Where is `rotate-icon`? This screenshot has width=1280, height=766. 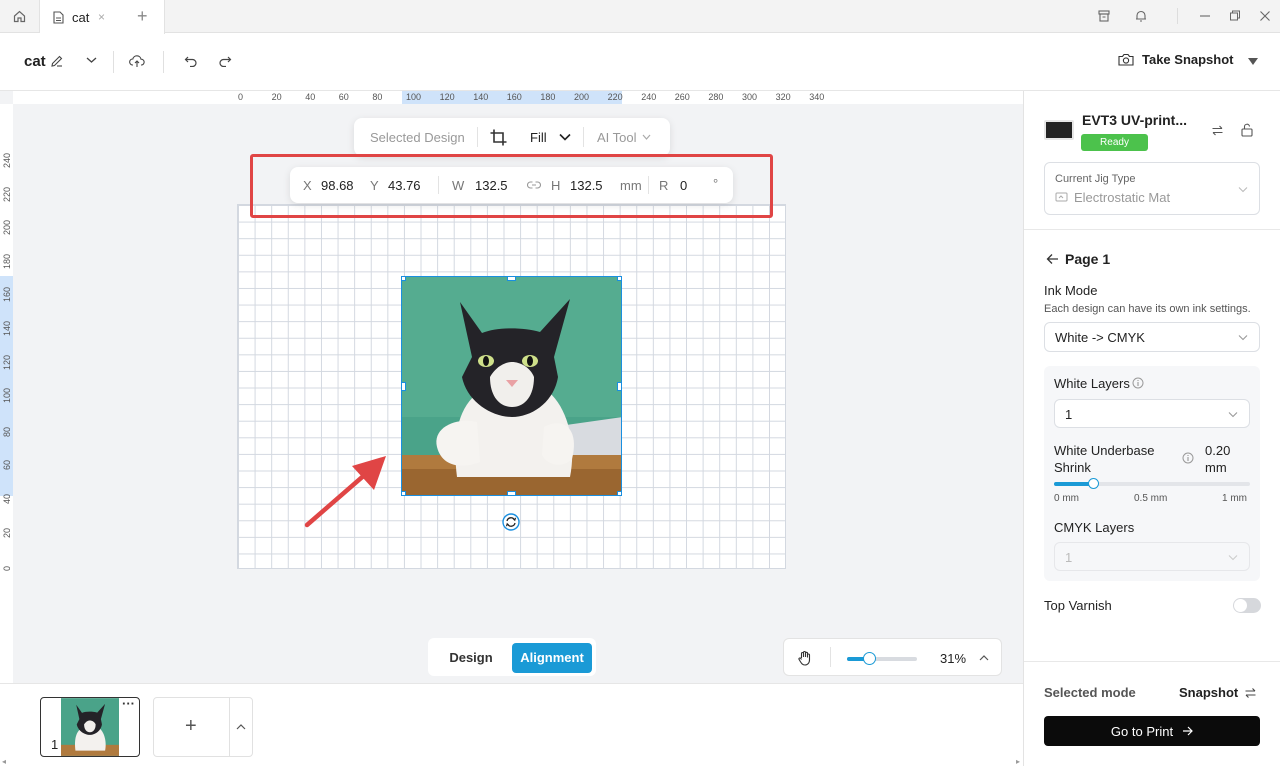
rotate-icon is located at coordinates (511, 522).